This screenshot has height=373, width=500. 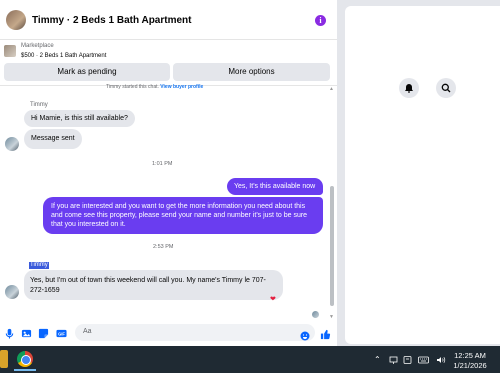 What do you see at coordinates (87, 72) in the screenshot?
I see `mark-as-pending-button: Mark as pending` at bounding box center [87, 72].